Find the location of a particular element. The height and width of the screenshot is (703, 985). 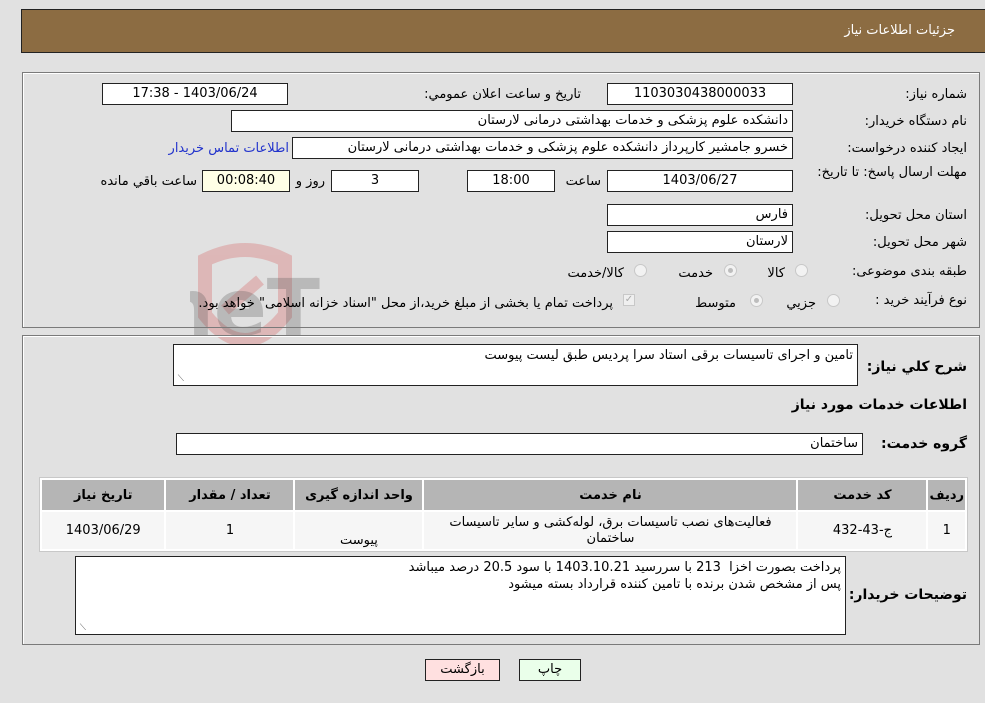

service-group-label: گروه خدمت: is located at coordinates (924, 444).